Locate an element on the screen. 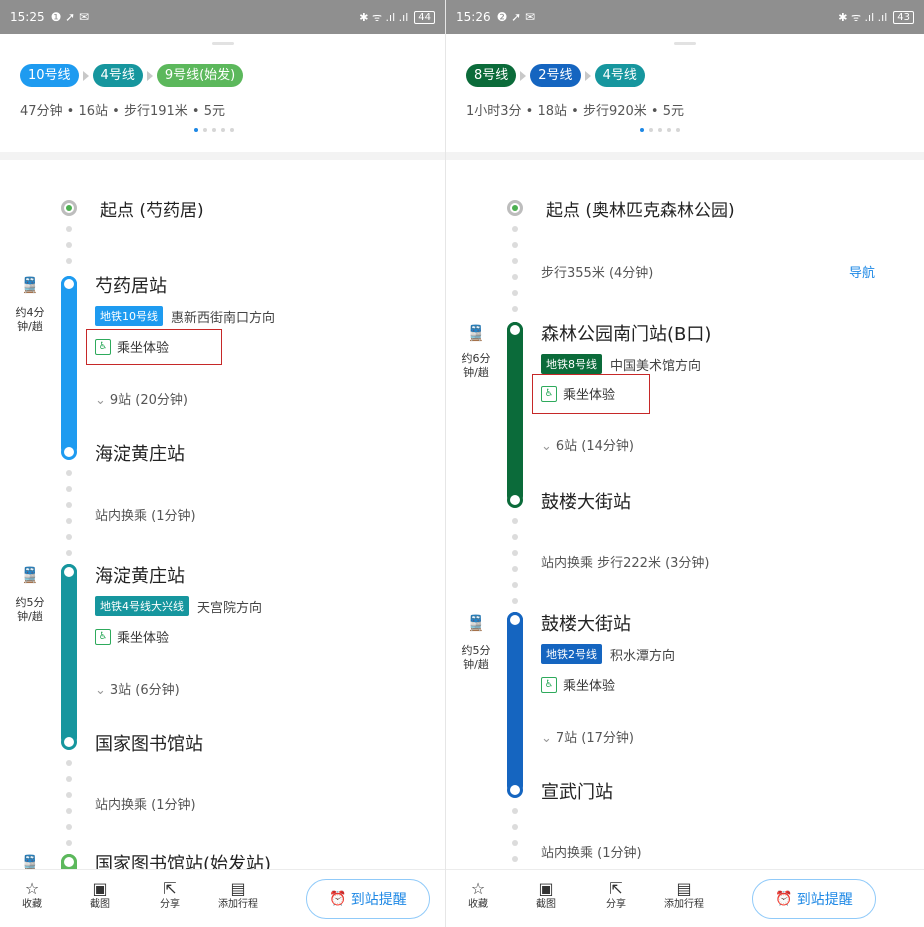  line-tag: 地铁2号线 is located at coordinates (571, 654).